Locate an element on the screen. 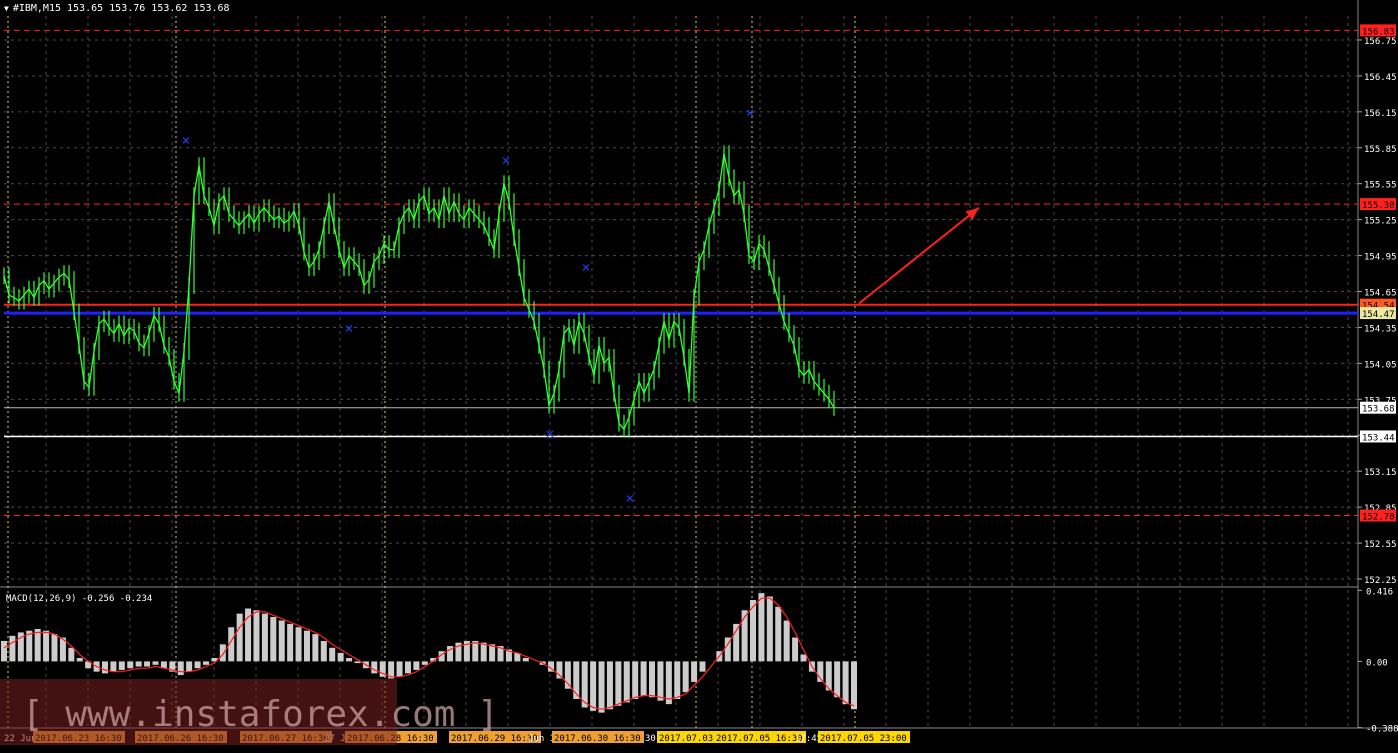  time-label-10: 2017.07.03 is located at coordinates (686, 739).